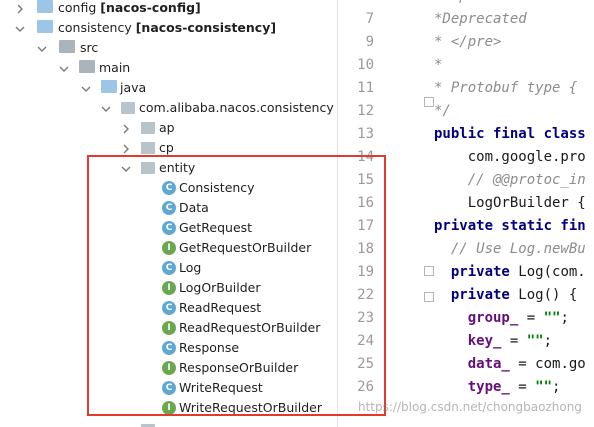 This screenshot has height=427, width=594. I want to click on line-number: 23, so click(365, 318).